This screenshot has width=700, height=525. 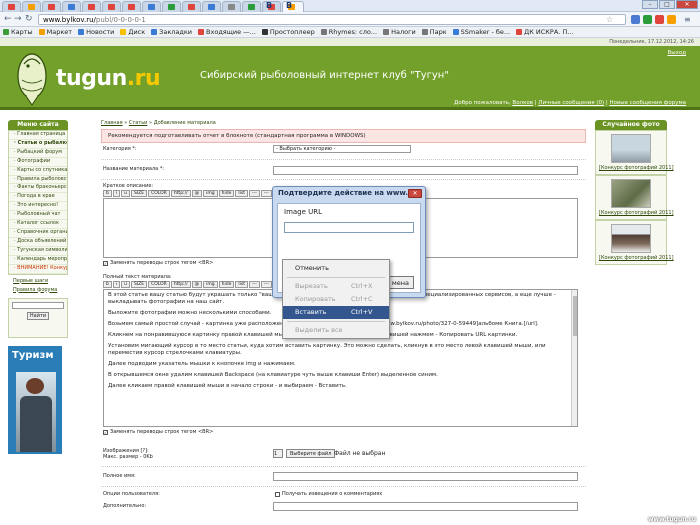 What do you see at coordinates (171, 32) in the screenshot?
I see `bookmark-item: Закладки` at bounding box center [171, 32].